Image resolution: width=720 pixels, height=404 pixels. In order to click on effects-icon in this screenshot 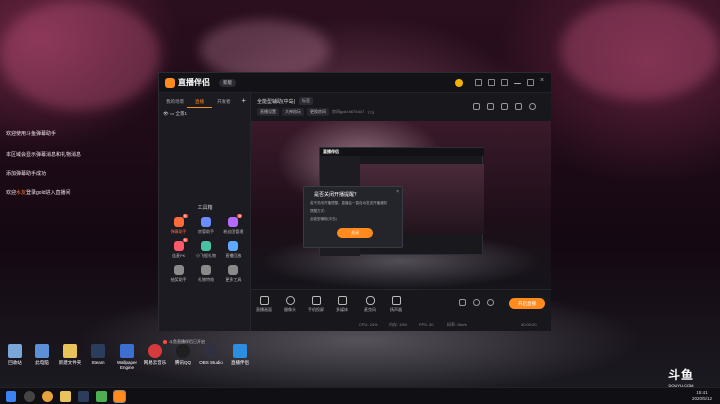, I will do `click(205, 270)`.